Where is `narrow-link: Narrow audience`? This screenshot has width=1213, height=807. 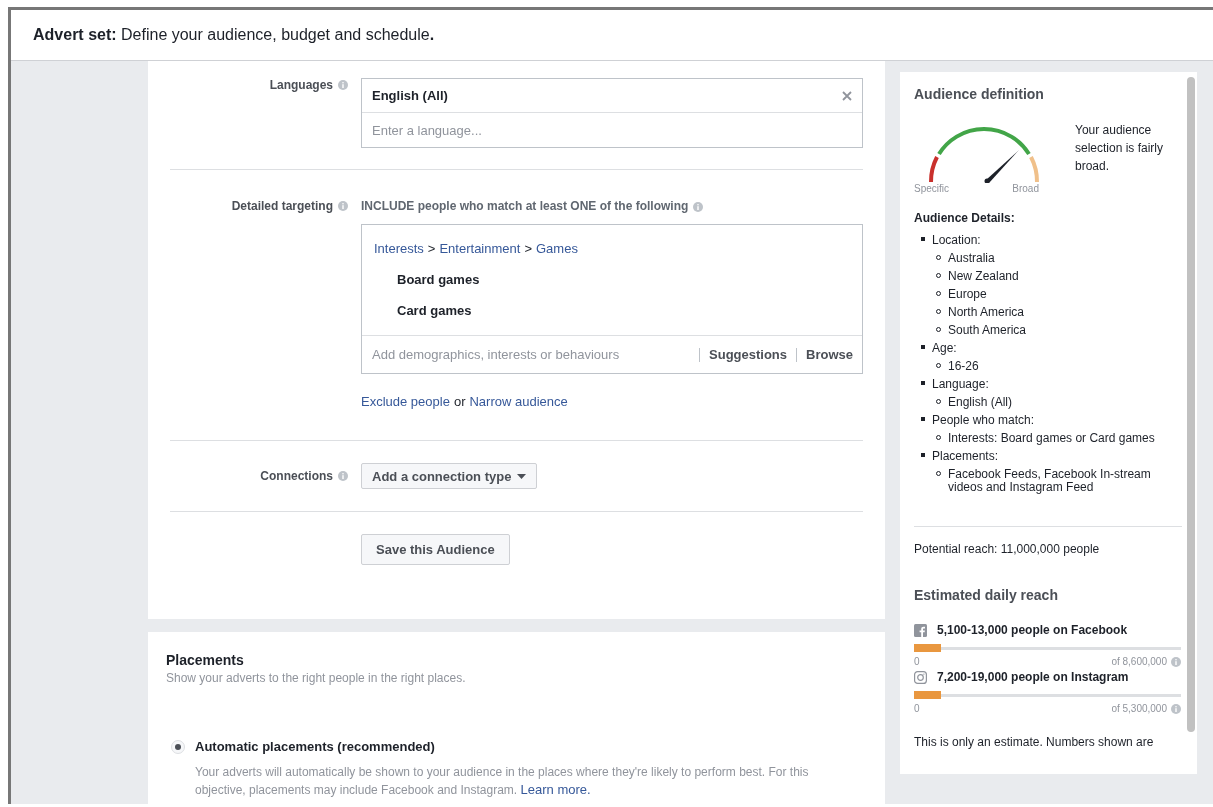 narrow-link: Narrow audience is located at coordinates (518, 401).